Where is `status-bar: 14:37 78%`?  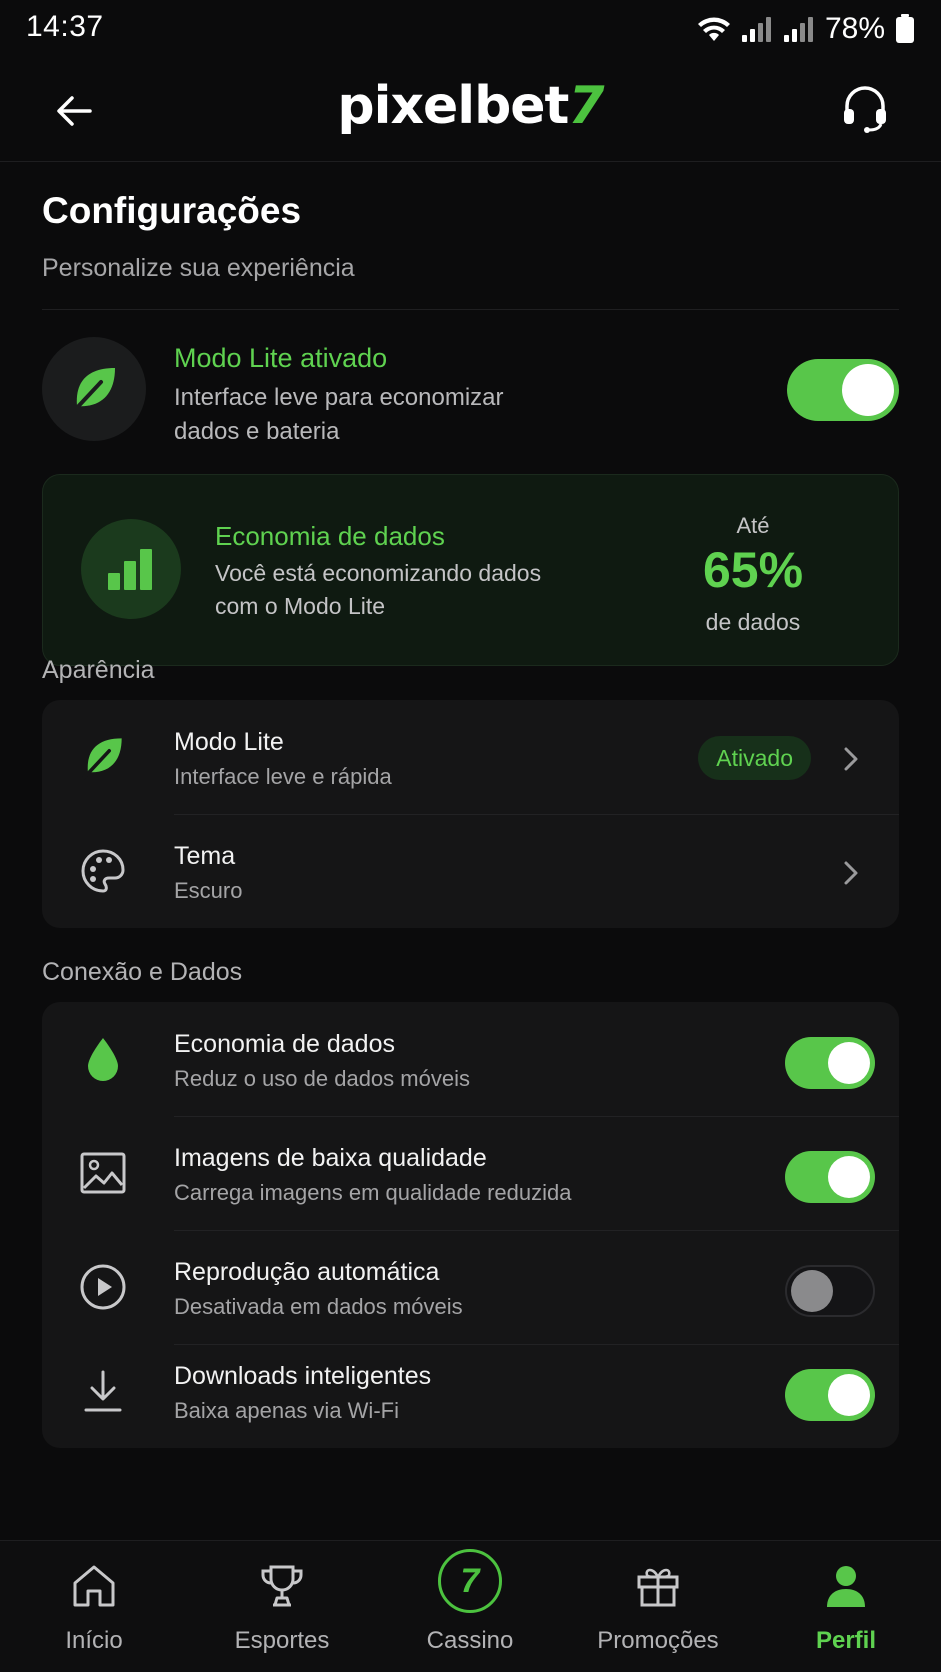
status-bar: 14:37 78% is located at coordinates (470, 29).